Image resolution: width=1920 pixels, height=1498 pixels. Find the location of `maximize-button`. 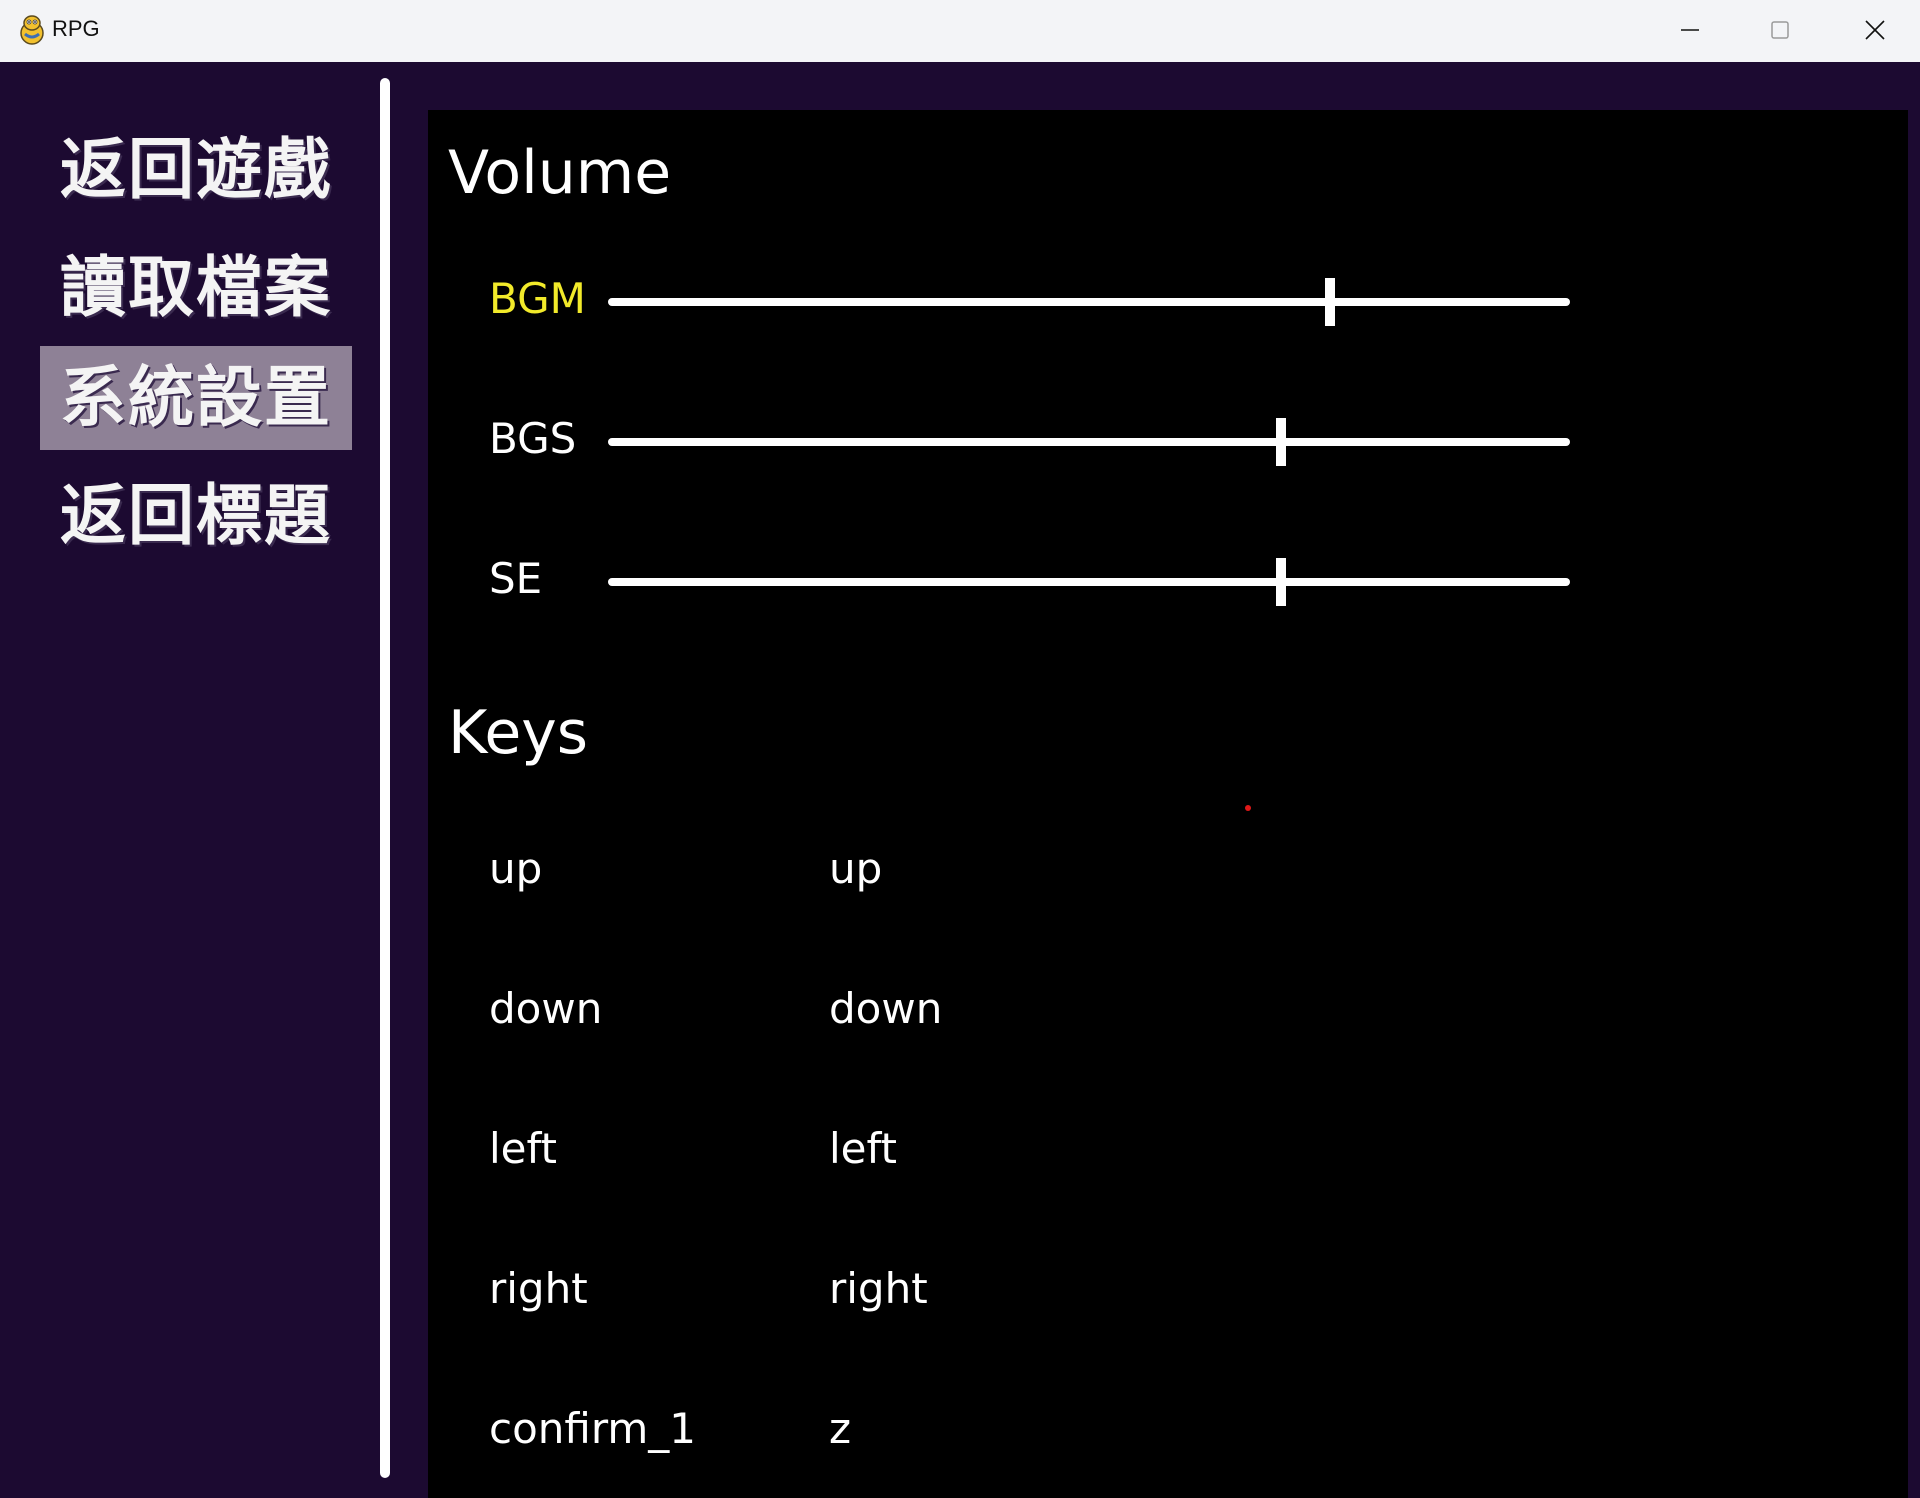

maximize-button is located at coordinates (1780, 31).